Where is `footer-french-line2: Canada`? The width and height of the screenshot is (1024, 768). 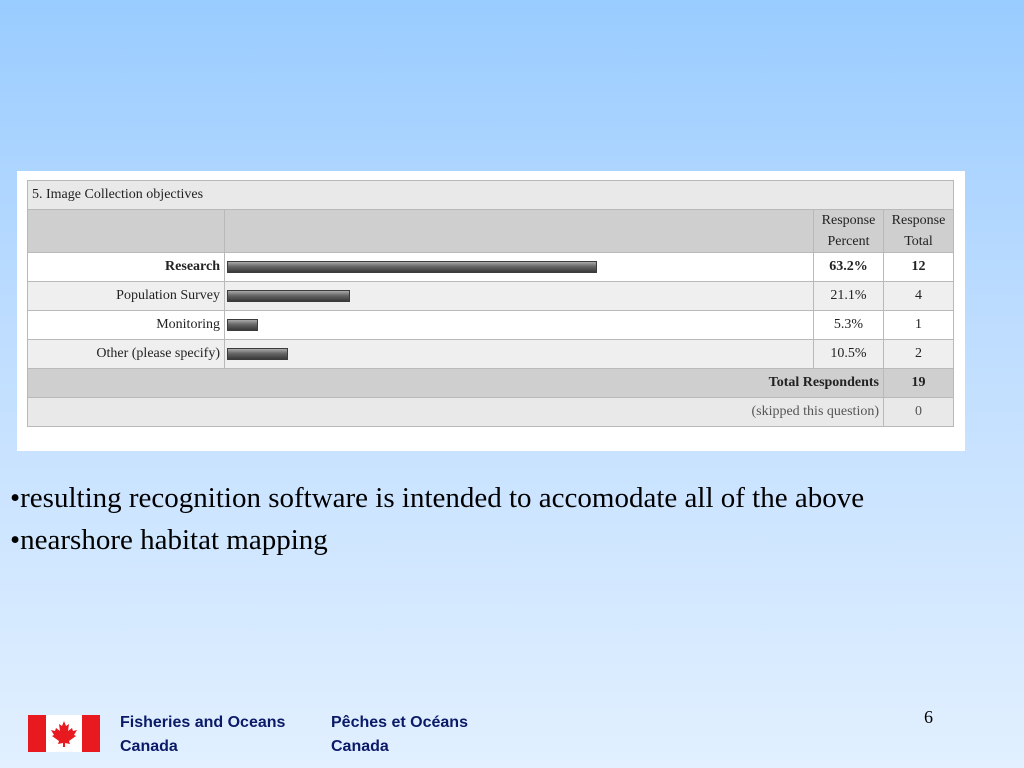
footer-french-line2: Canada is located at coordinates (360, 746).